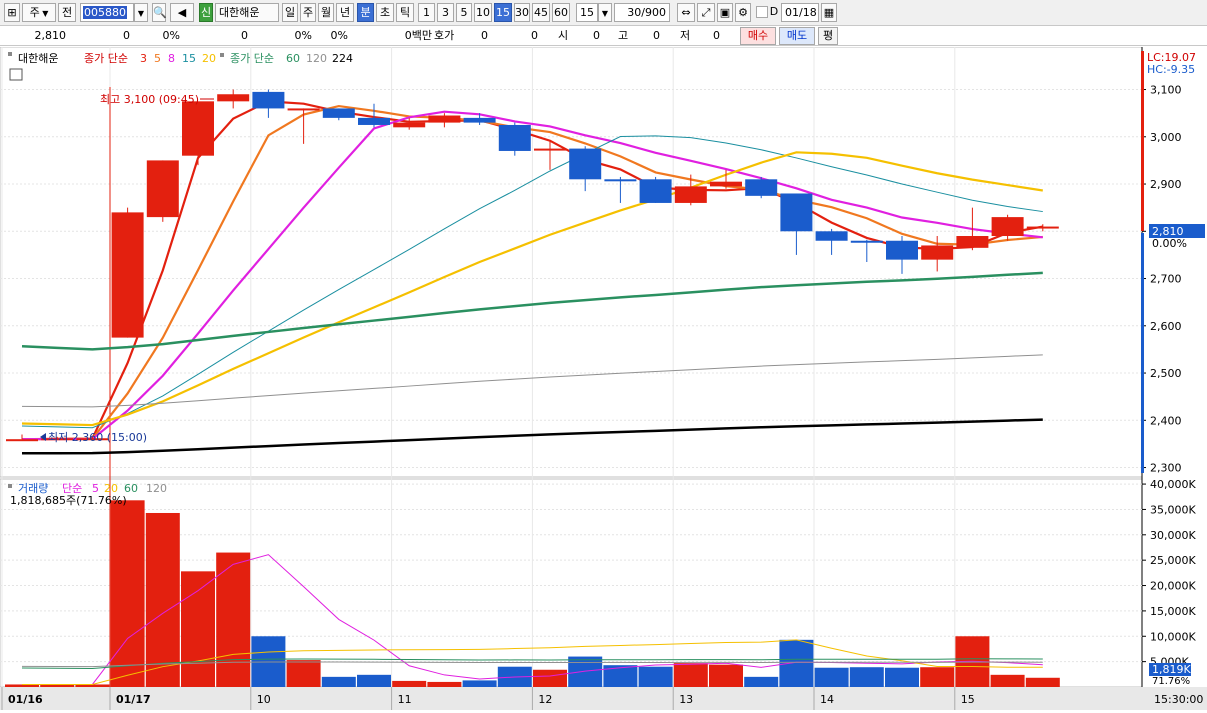 The image size is (1207, 713). Describe the element at coordinates (503, 12) in the screenshot. I see `interval-button: 15` at that location.